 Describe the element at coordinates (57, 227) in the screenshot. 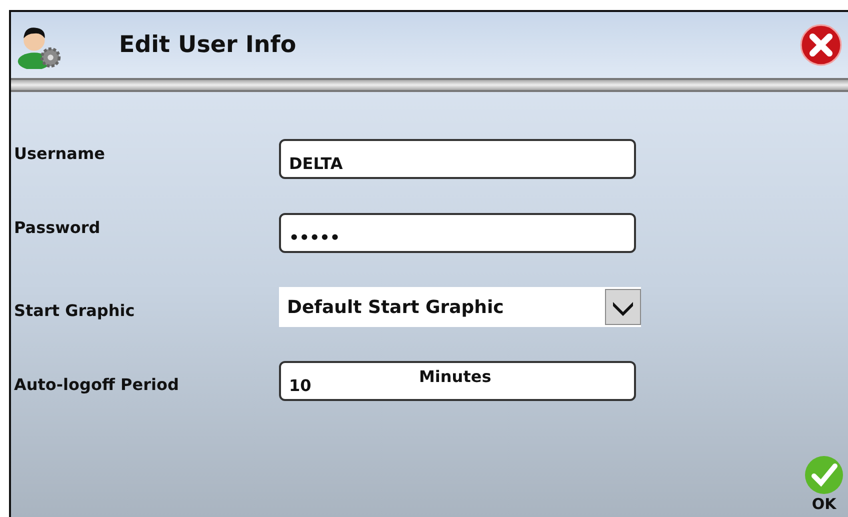

I see `field-label: Password` at that location.